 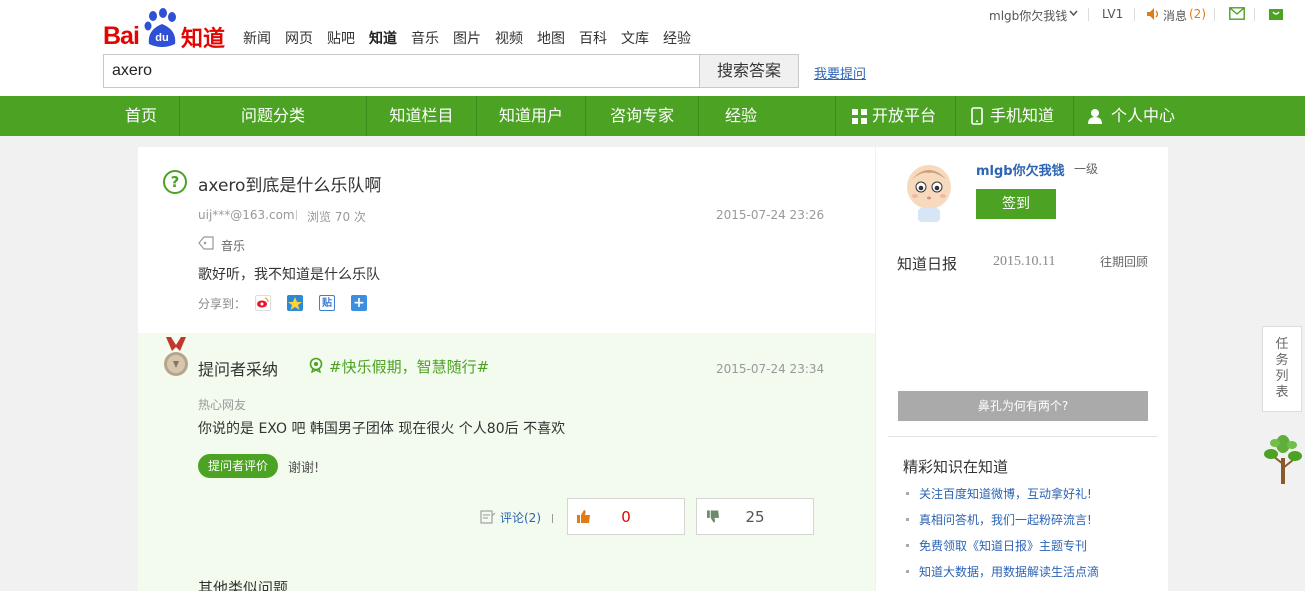 I want to click on avatar, so click(x=929, y=192).